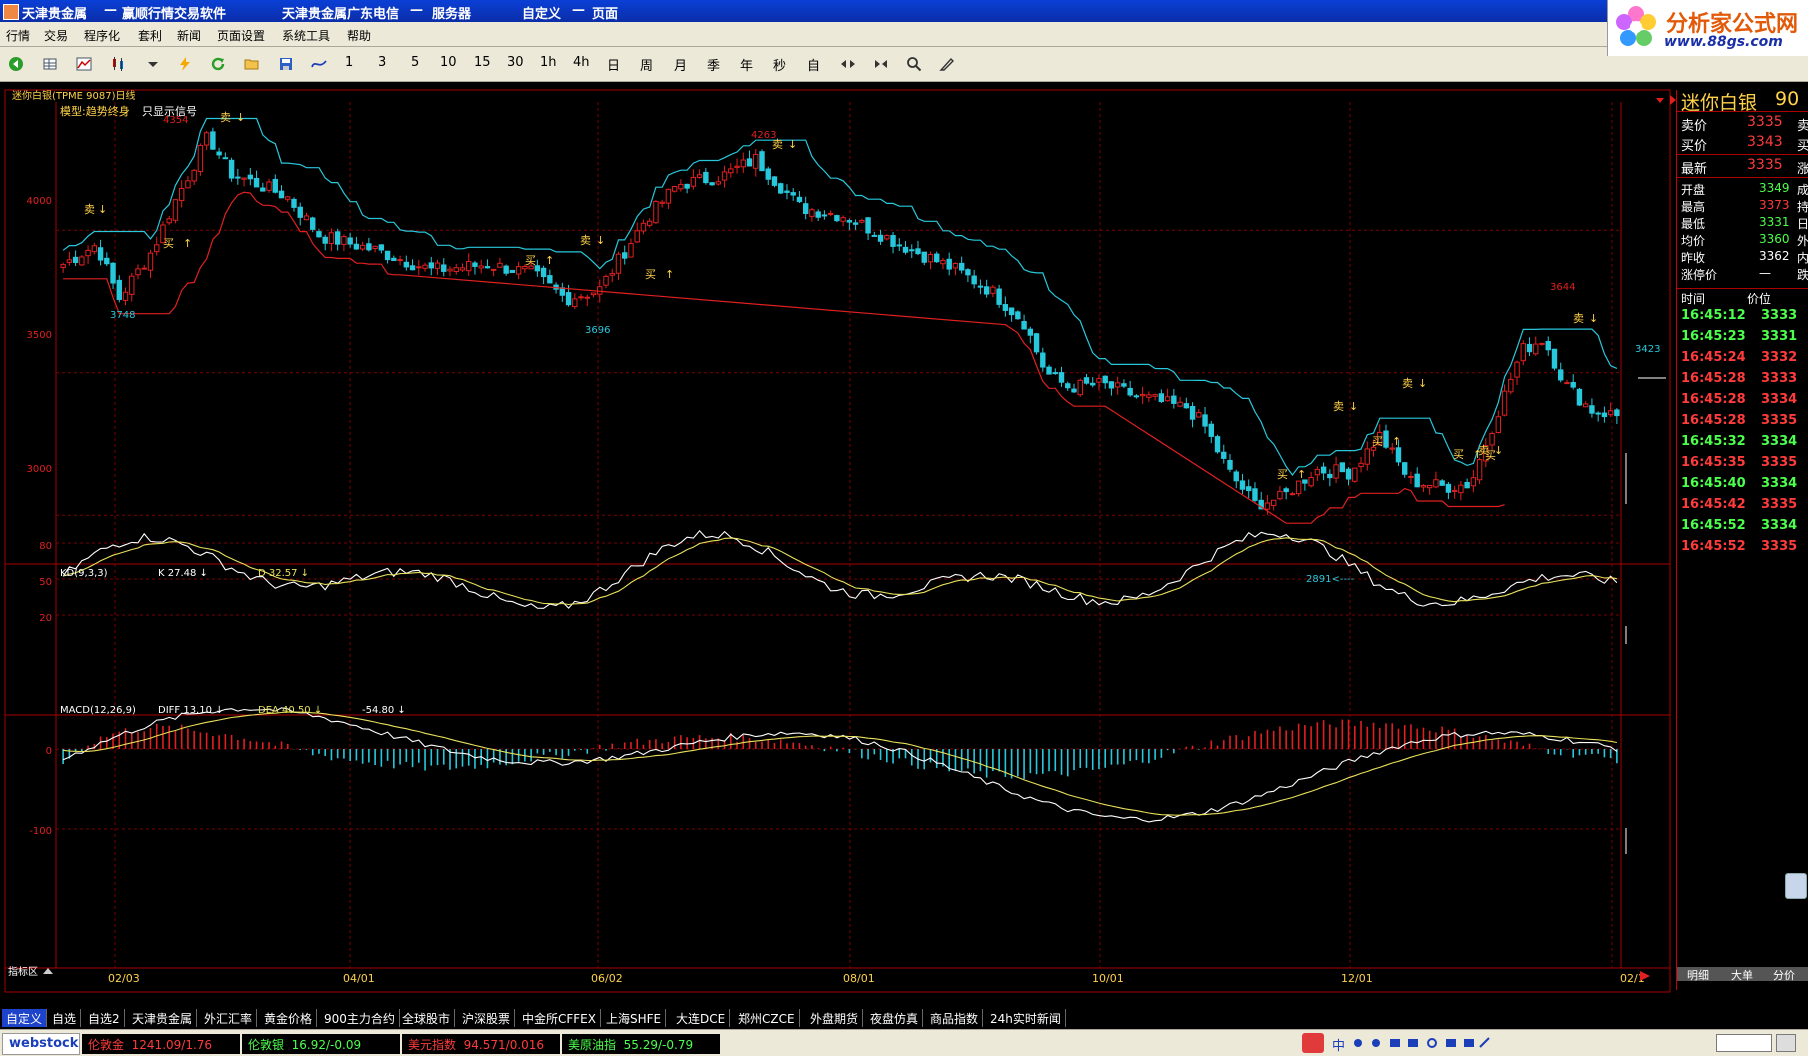 Image resolution: width=1808 pixels, height=1056 pixels. Describe the element at coordinates (283, 573) in the screenshot. I see `kd-d-value: D 32.57 ↓` at that location.